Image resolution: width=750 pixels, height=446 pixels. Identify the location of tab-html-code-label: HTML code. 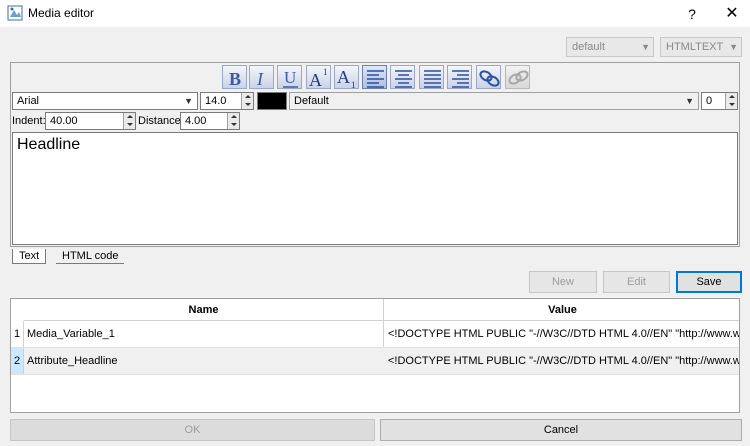
(90, 256).